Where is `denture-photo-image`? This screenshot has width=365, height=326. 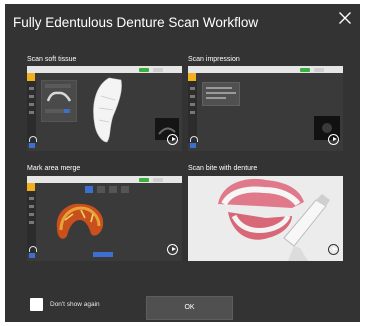 denture-photo-image is located at coordinates (265, 218).